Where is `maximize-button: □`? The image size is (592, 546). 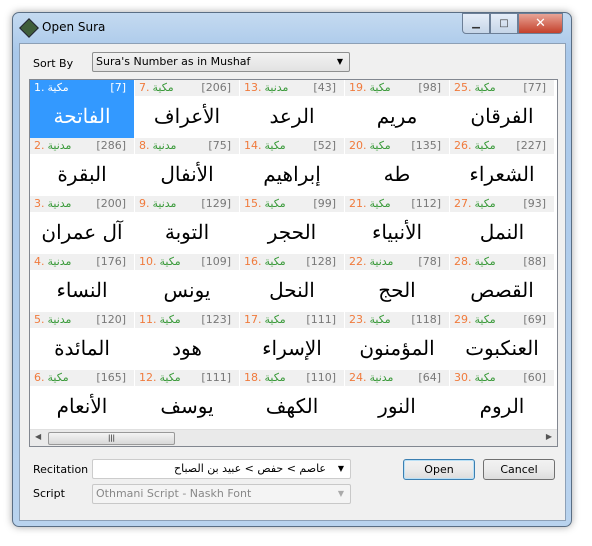 maximize-button: □ is located at coordinates (504, 23).